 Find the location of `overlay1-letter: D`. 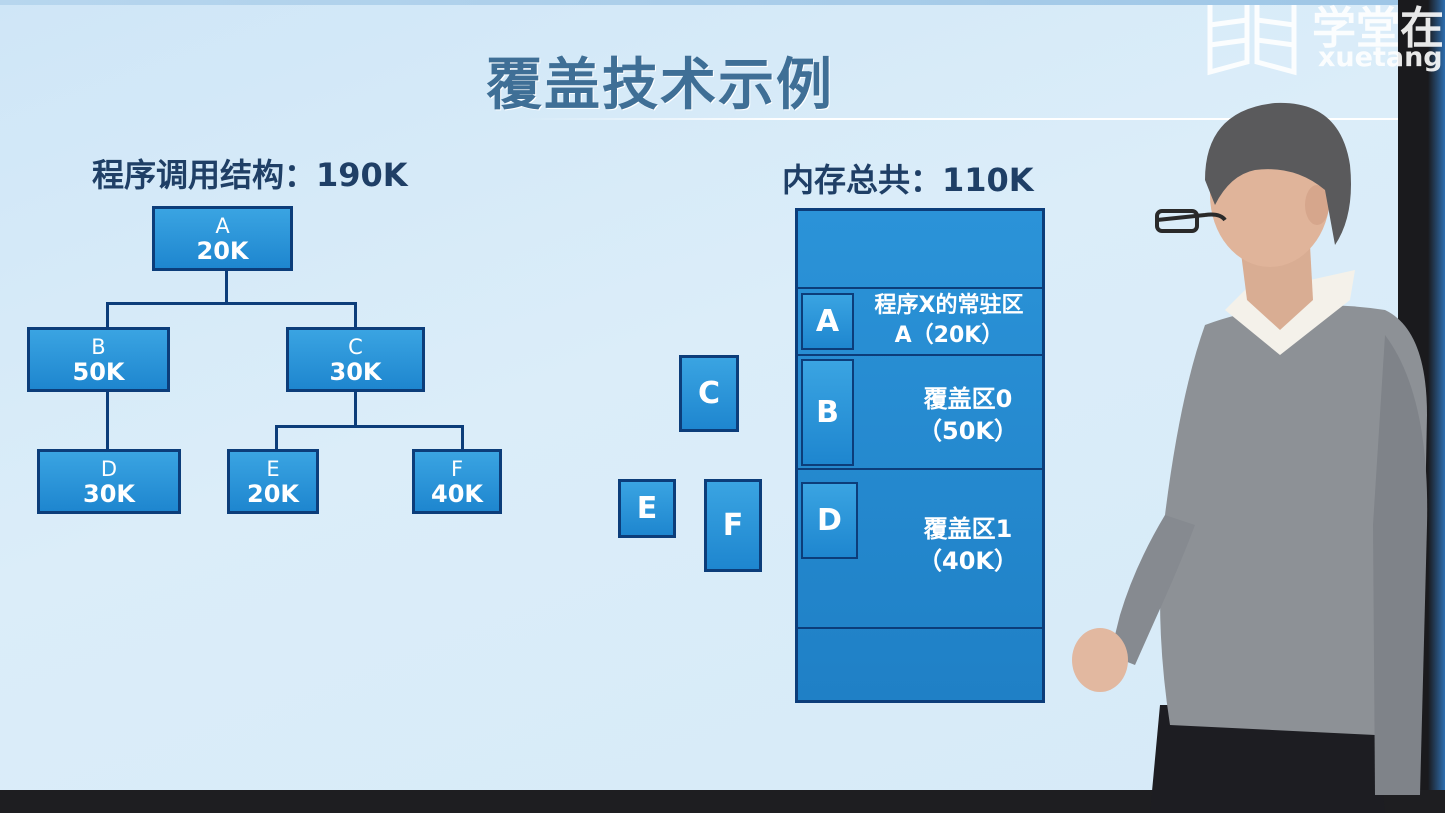

overlay1-letter: D is located at coordinates (829, 520).